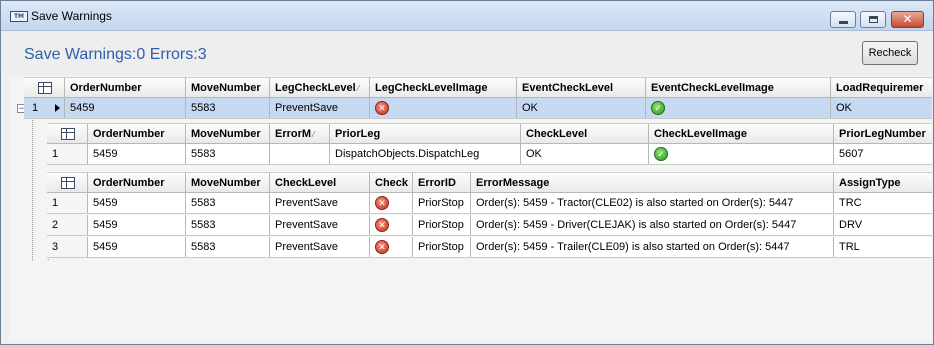 Image resolution: width=934 pixels, height=345 pixels. Describe the element at coordinates (585, 154) in the screenshot. I see `cell-check-level: OK` at that location.